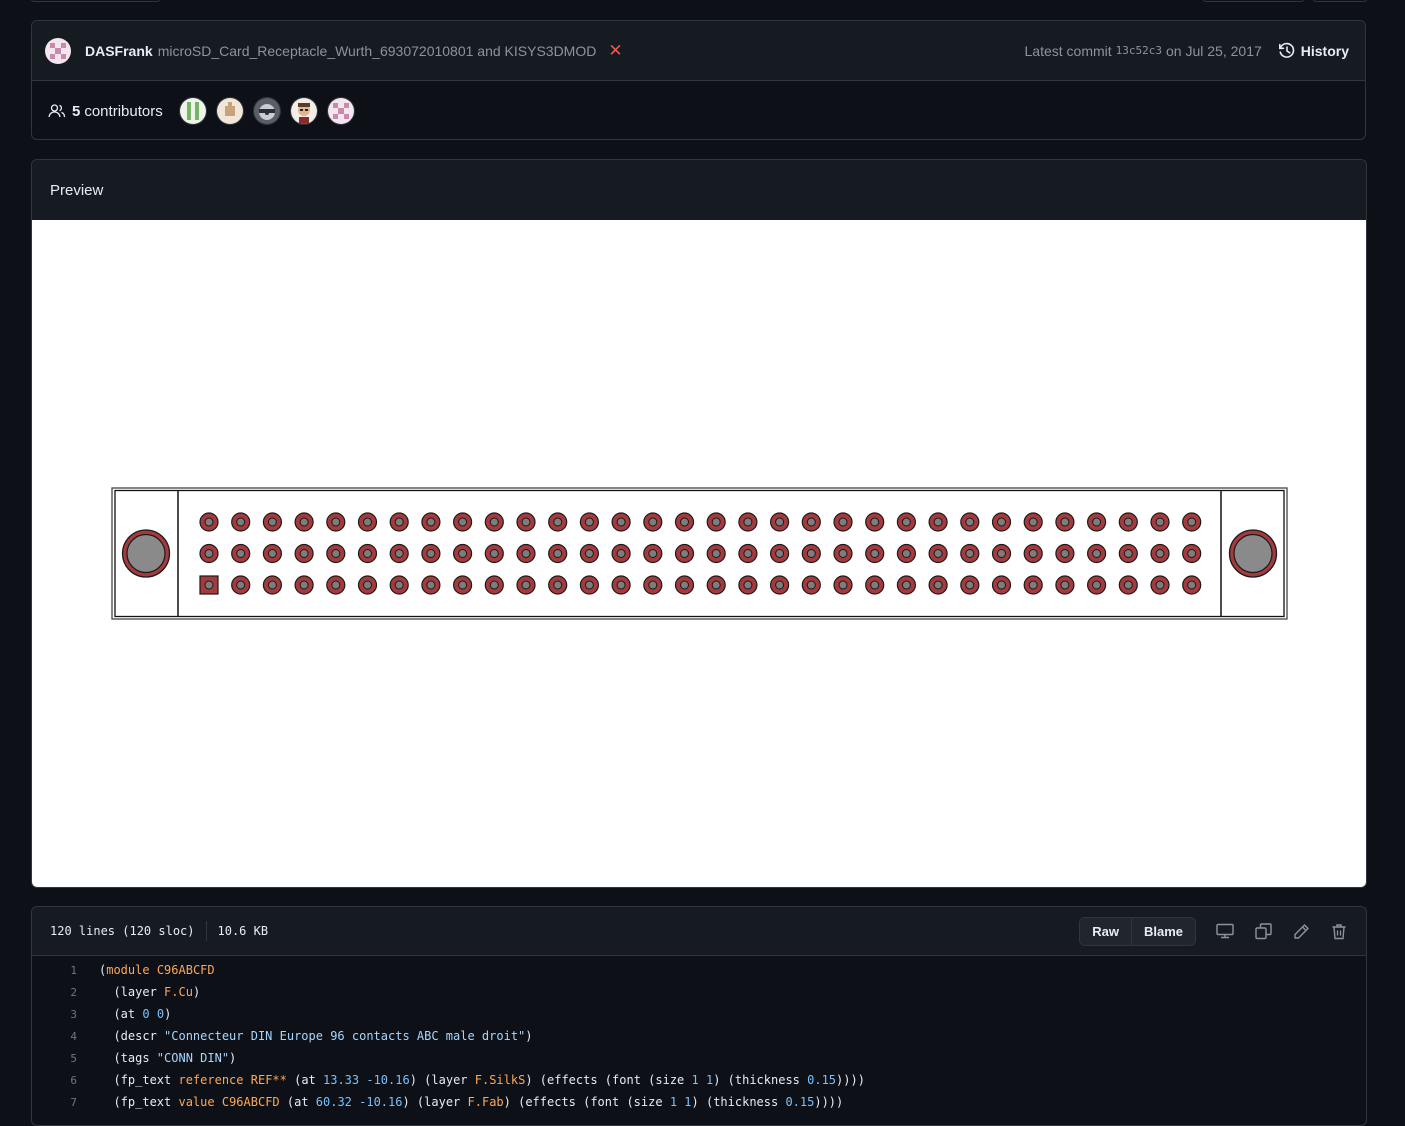  Describe the element at coordinates (1301, 931) in the screenshot. I see `pencil-icon` at that location.